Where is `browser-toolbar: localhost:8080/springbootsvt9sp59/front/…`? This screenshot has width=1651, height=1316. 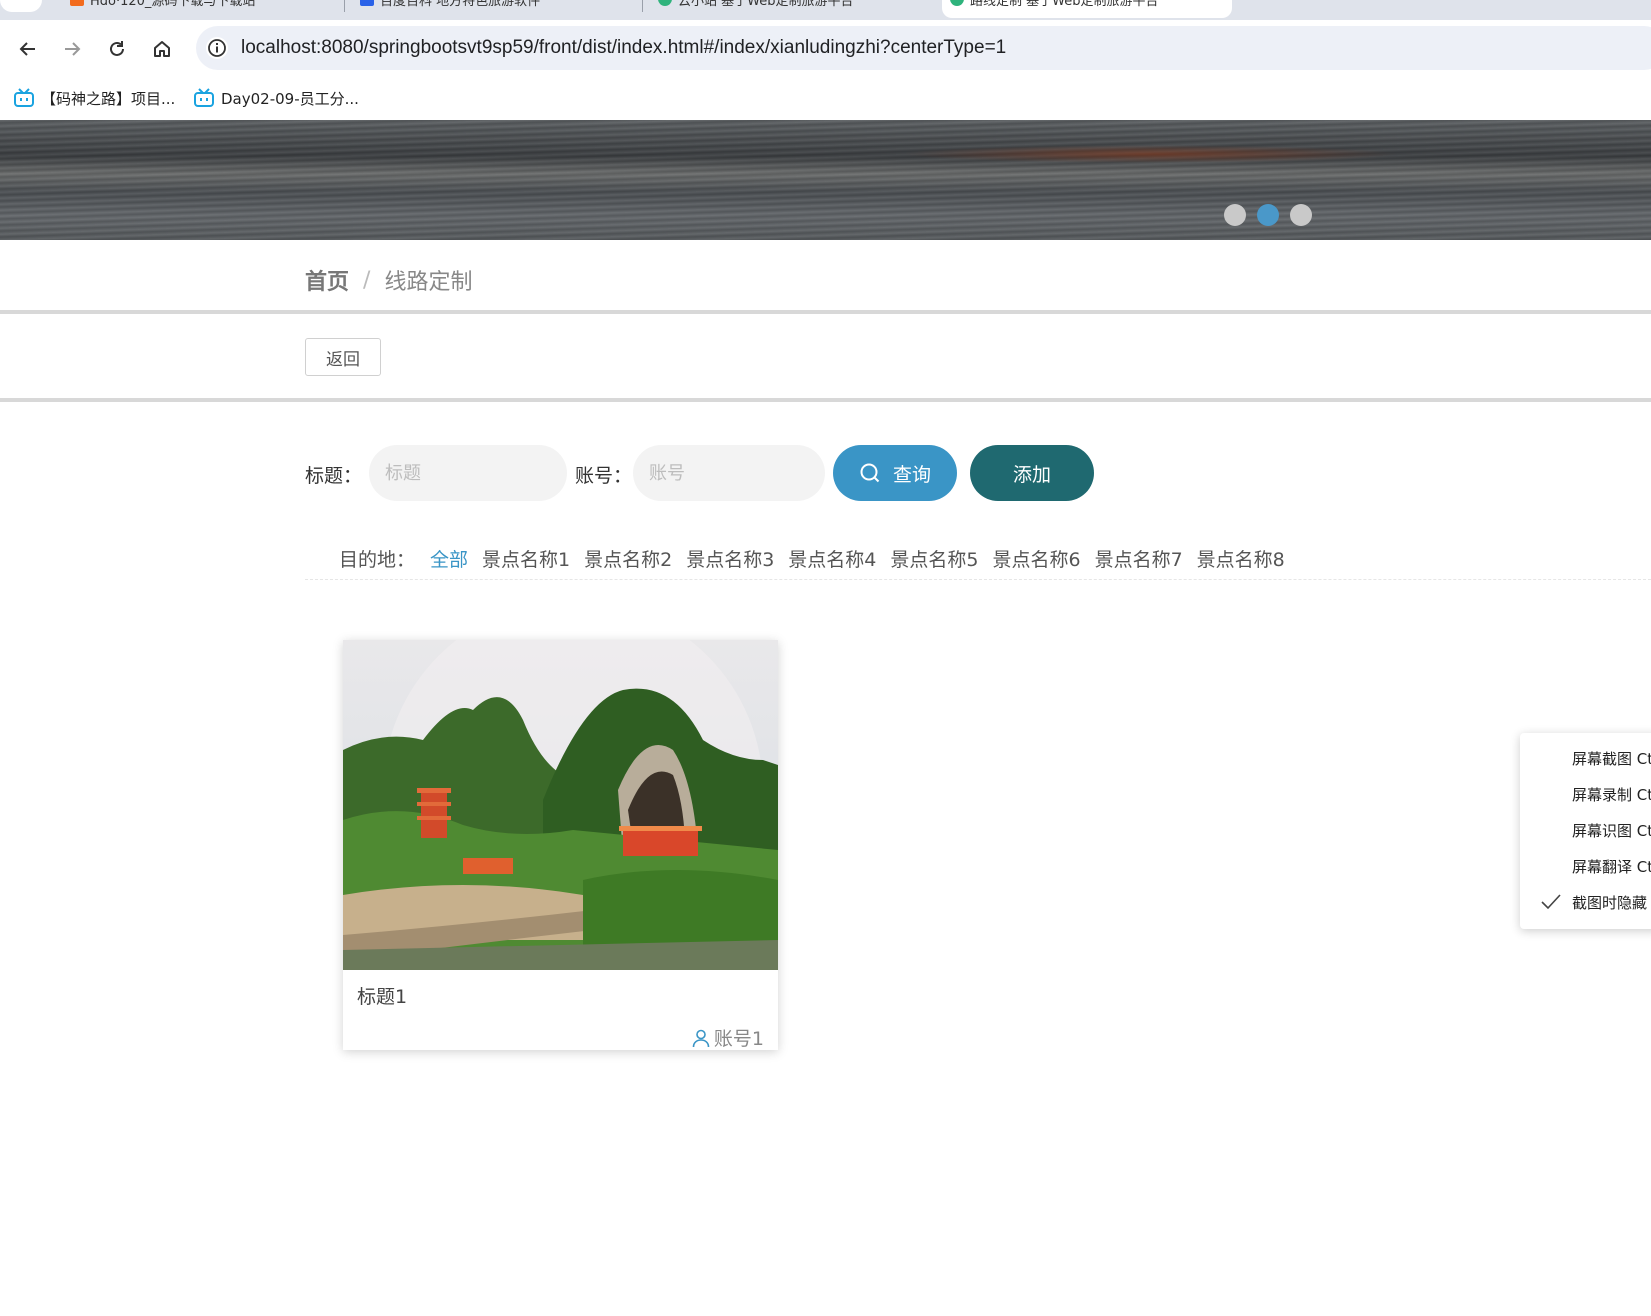 browser-toolbar: localhost:8080/springbootsvt9sp59/front/… is located at coordinates (825, 49).